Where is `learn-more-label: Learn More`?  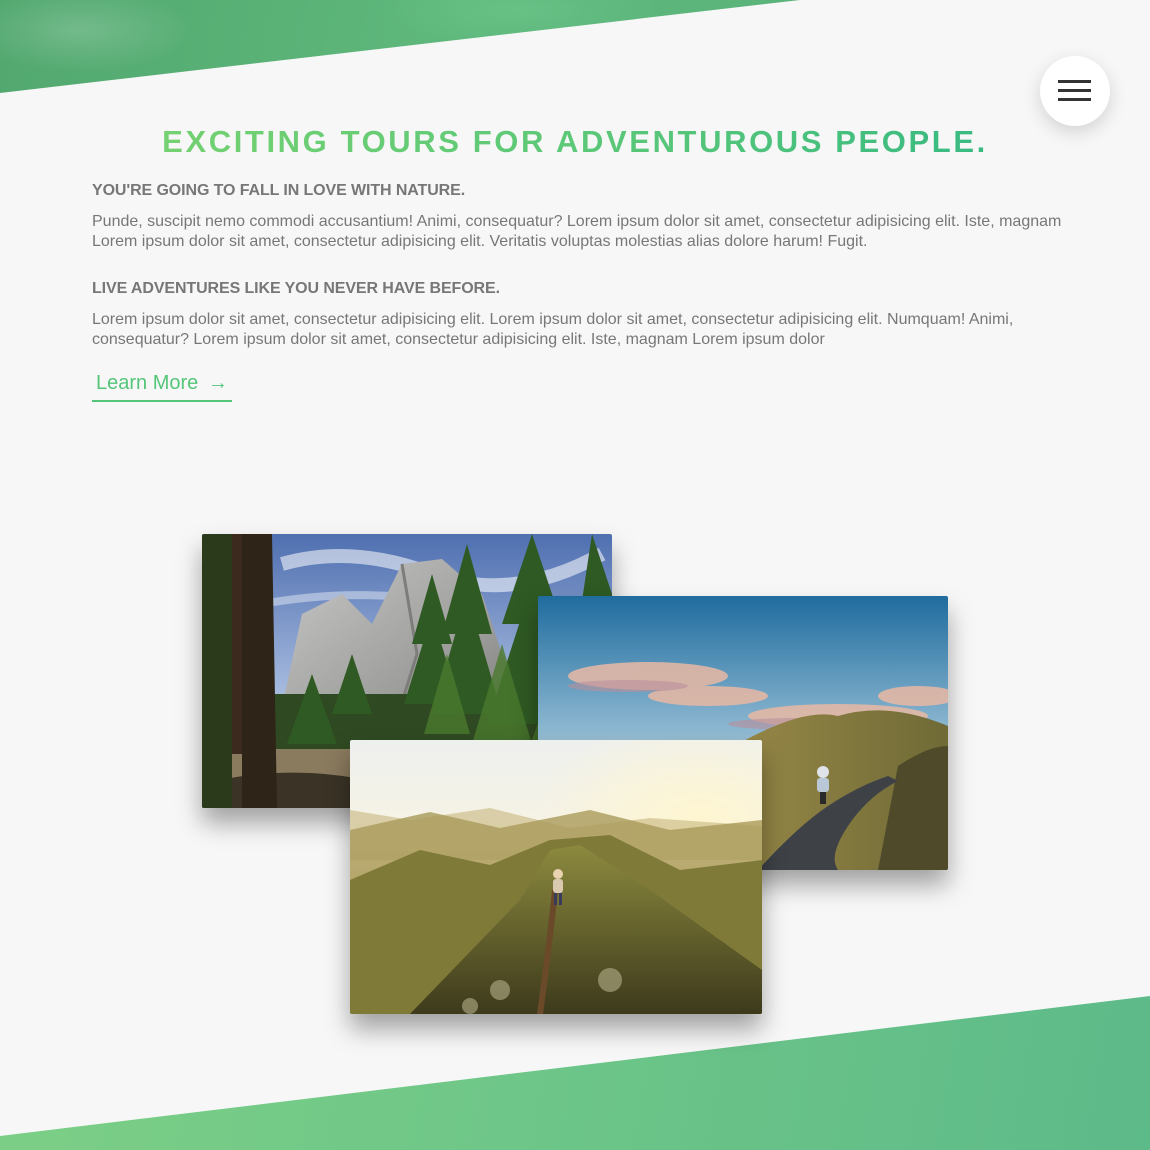 learn-more-label: Learn More is located at coordinates (147, 383).